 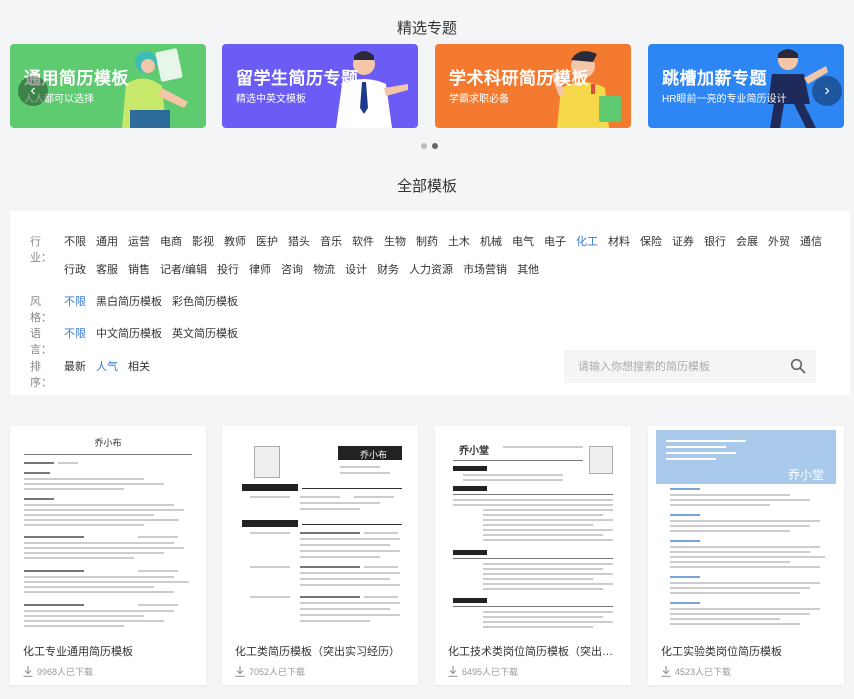 What do you see at coordinates (139, 270) in the screenshot?
I see `filter-industry-option: 销售` at bounding box center [139, 270].